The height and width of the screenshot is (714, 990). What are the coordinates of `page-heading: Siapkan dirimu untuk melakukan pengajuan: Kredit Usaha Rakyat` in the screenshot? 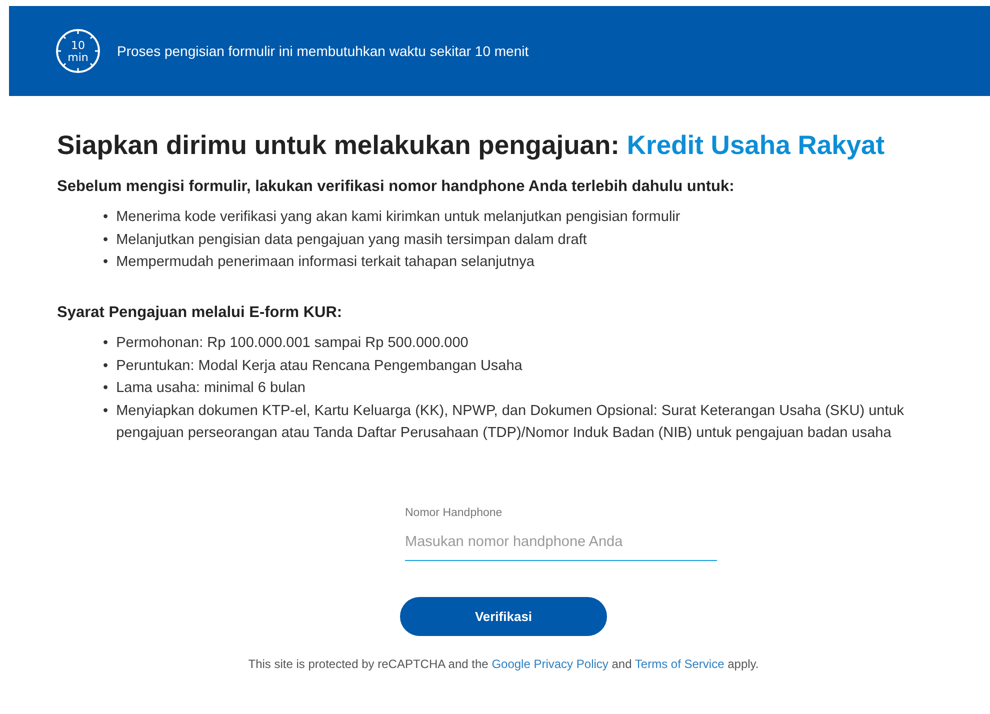 It's located at (471, 146).